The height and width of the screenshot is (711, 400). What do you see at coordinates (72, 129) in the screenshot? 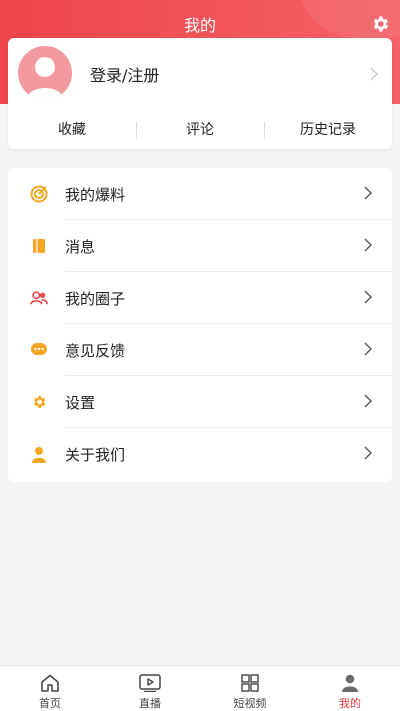
I see `stat-favorites: 收藏` at bounding box center [72, 129].